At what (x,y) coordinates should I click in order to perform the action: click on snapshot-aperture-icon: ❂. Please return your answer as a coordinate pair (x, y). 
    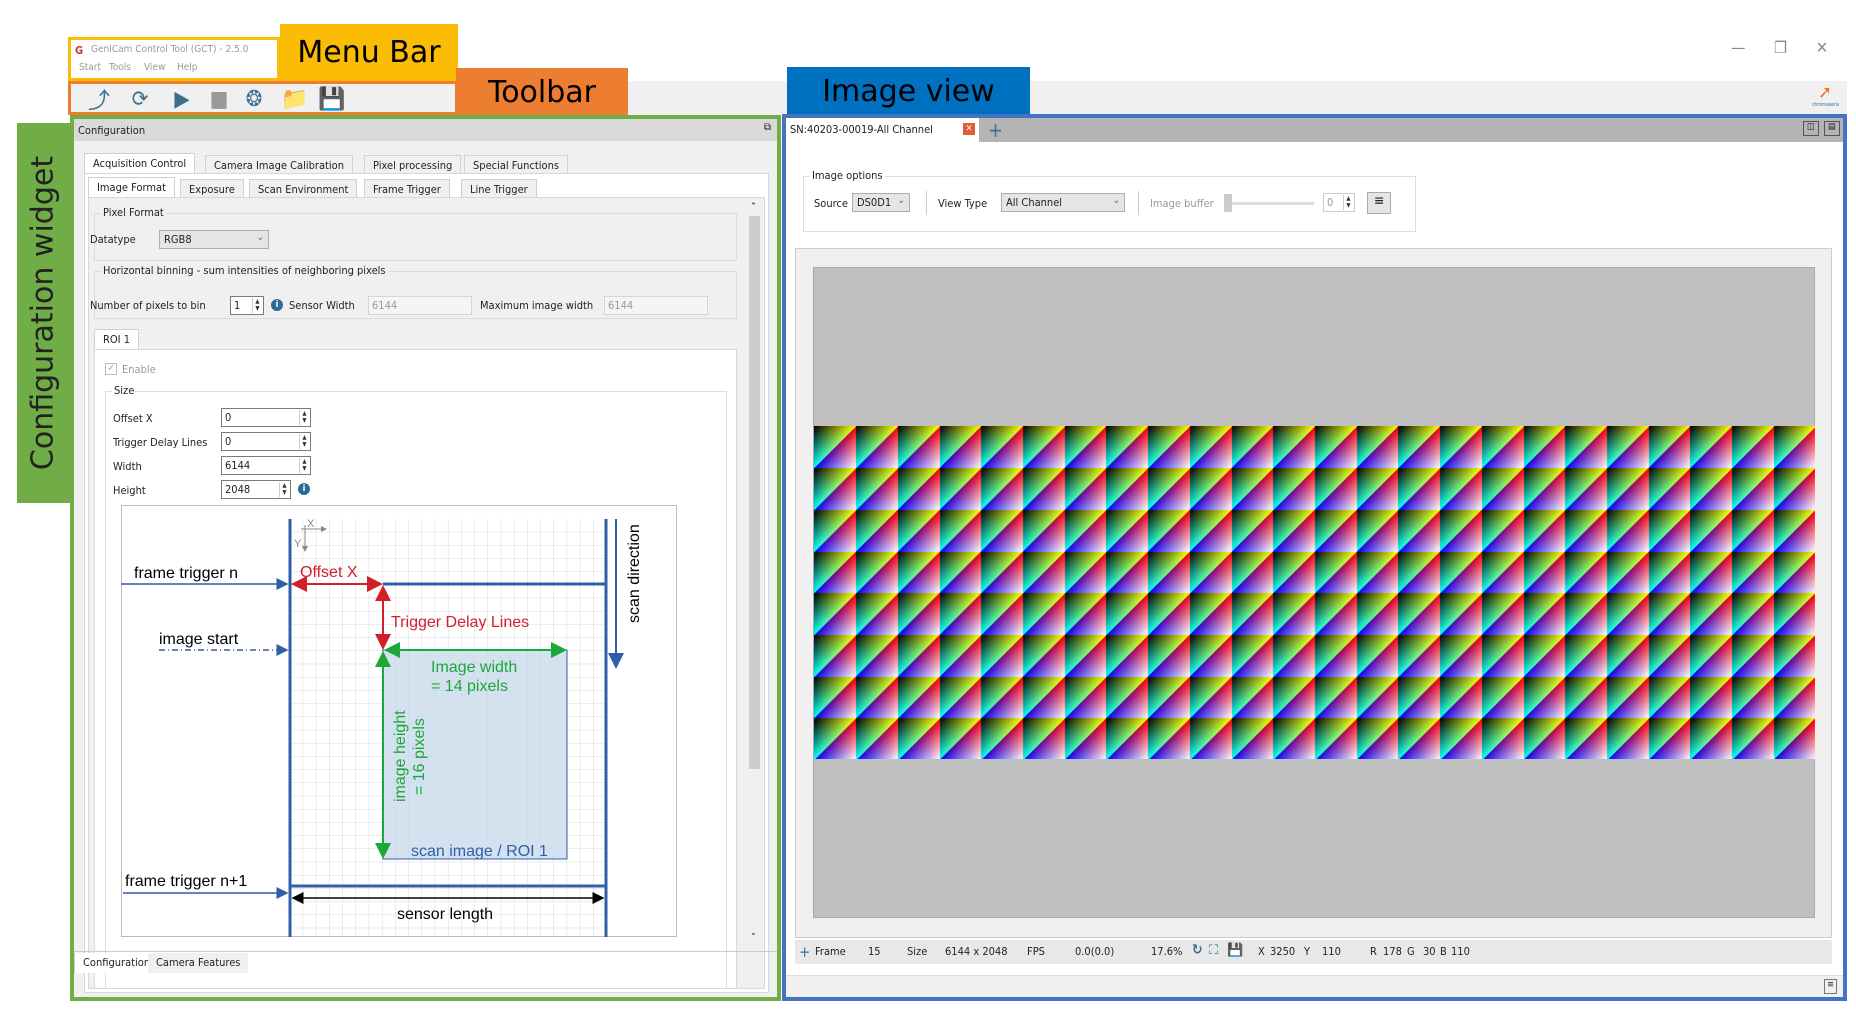
    Looking at the image, I should click on (254, 99).